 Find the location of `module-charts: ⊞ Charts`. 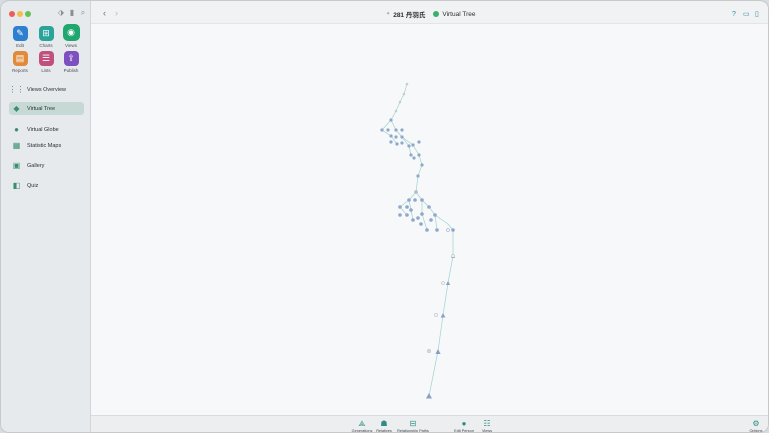

module-charts: ⊞ Charts is located at coordinates (46, 37).